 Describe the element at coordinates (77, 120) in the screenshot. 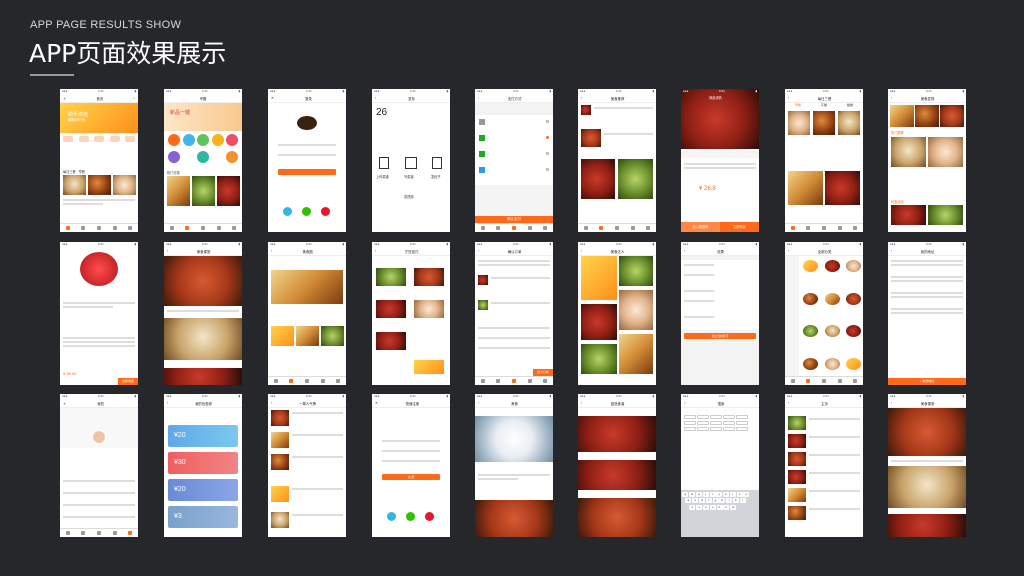

I see `banner-sub: 翻新好时光` at that location.